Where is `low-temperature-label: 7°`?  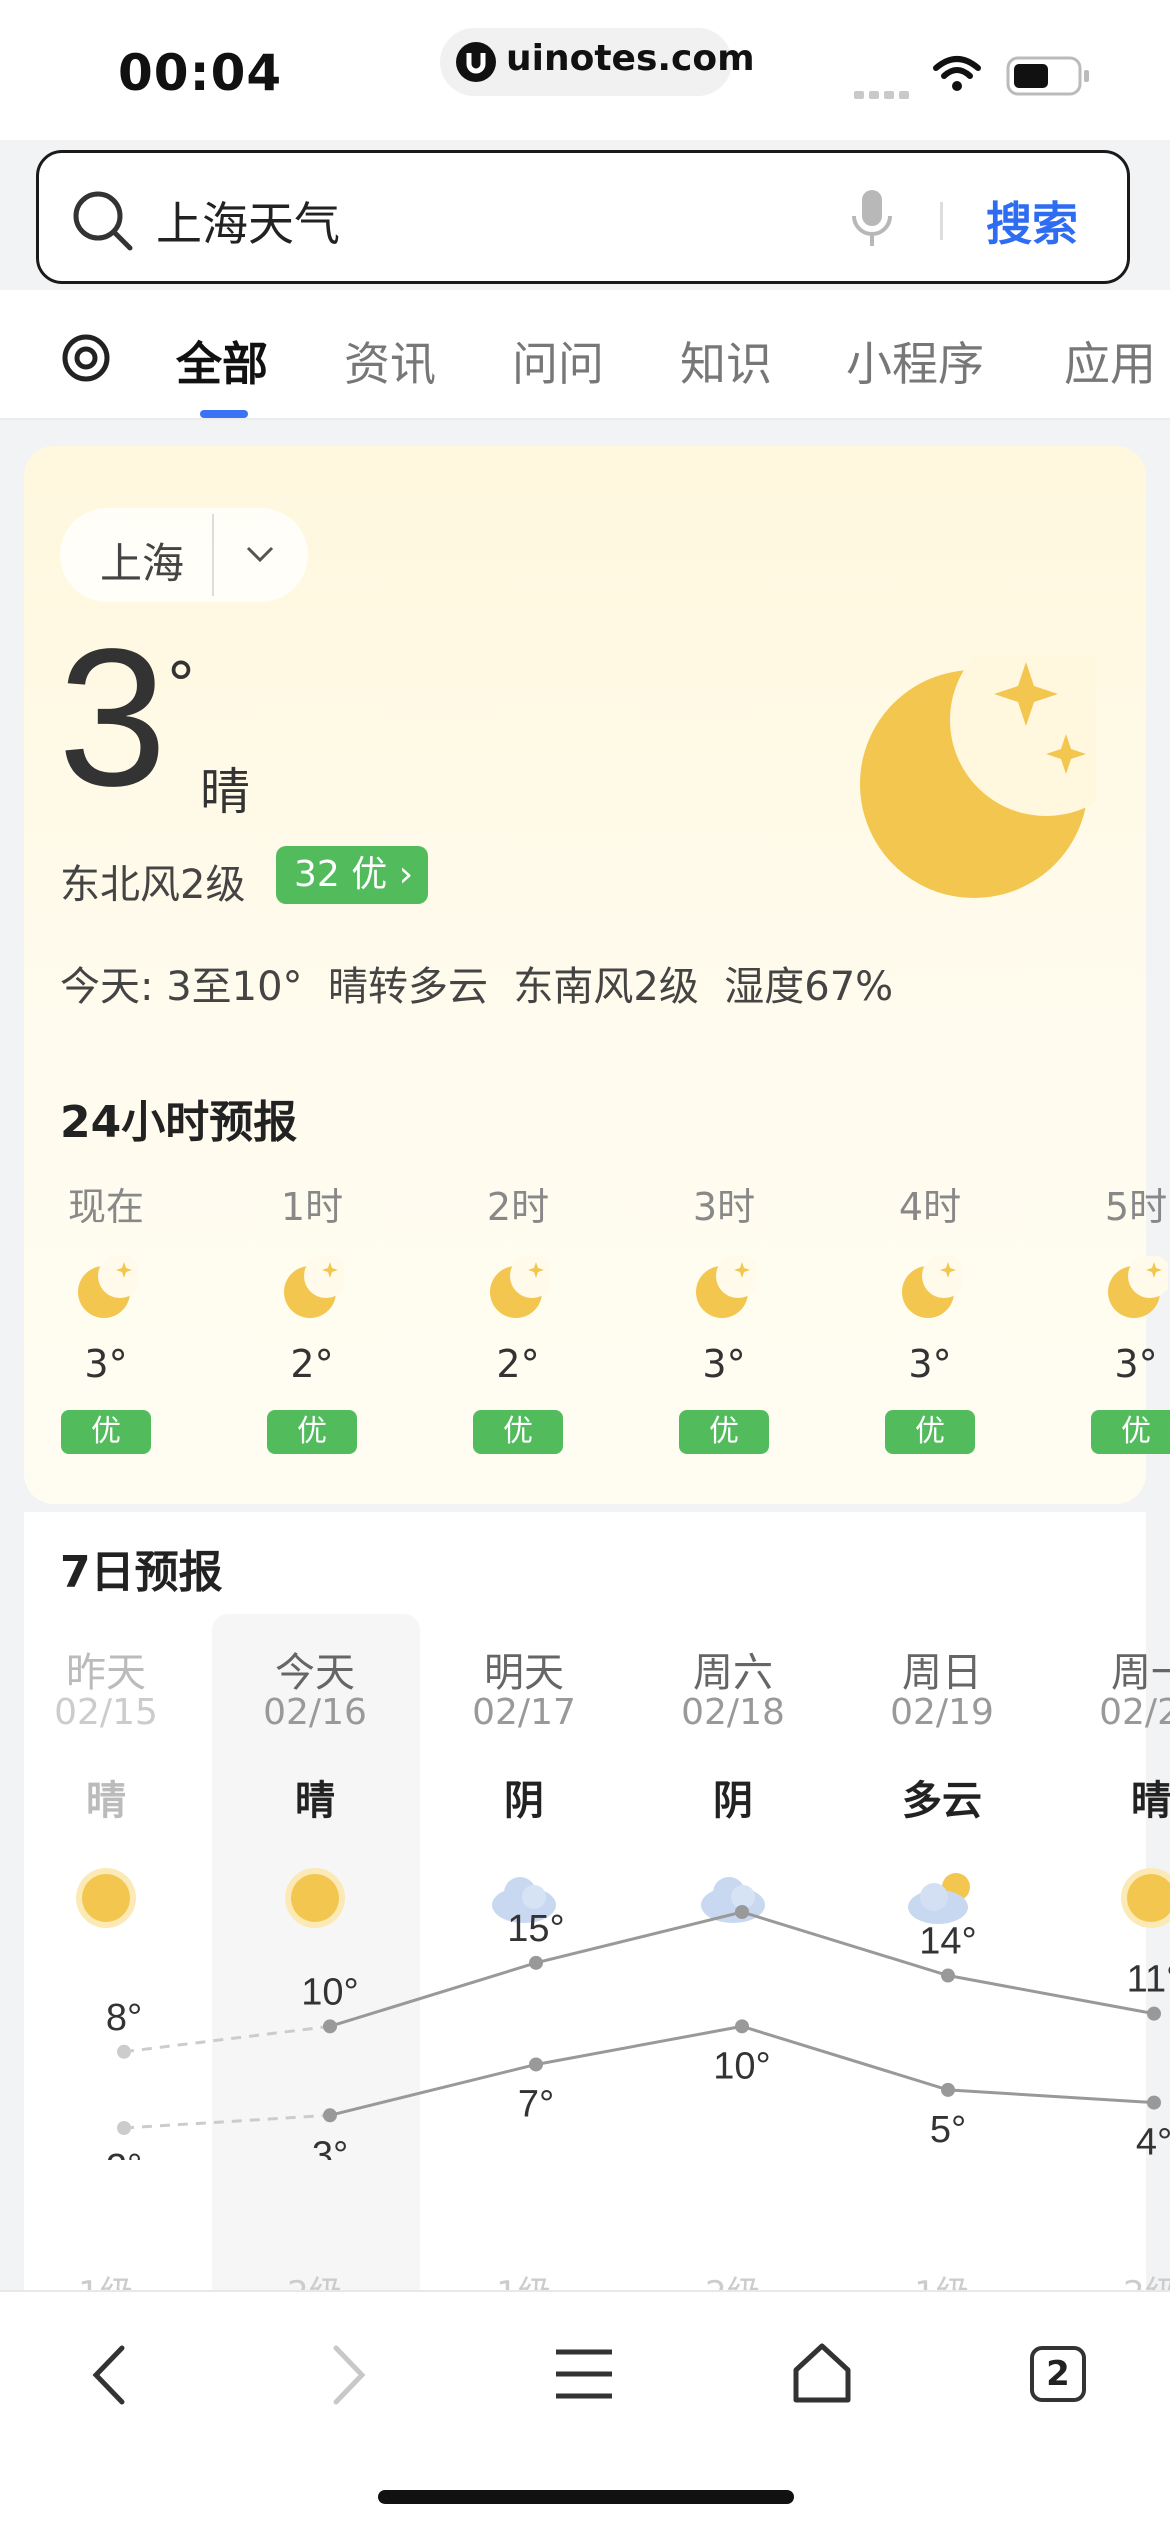 low-temperature-label: 7° is located at coordinates (536, 2104).